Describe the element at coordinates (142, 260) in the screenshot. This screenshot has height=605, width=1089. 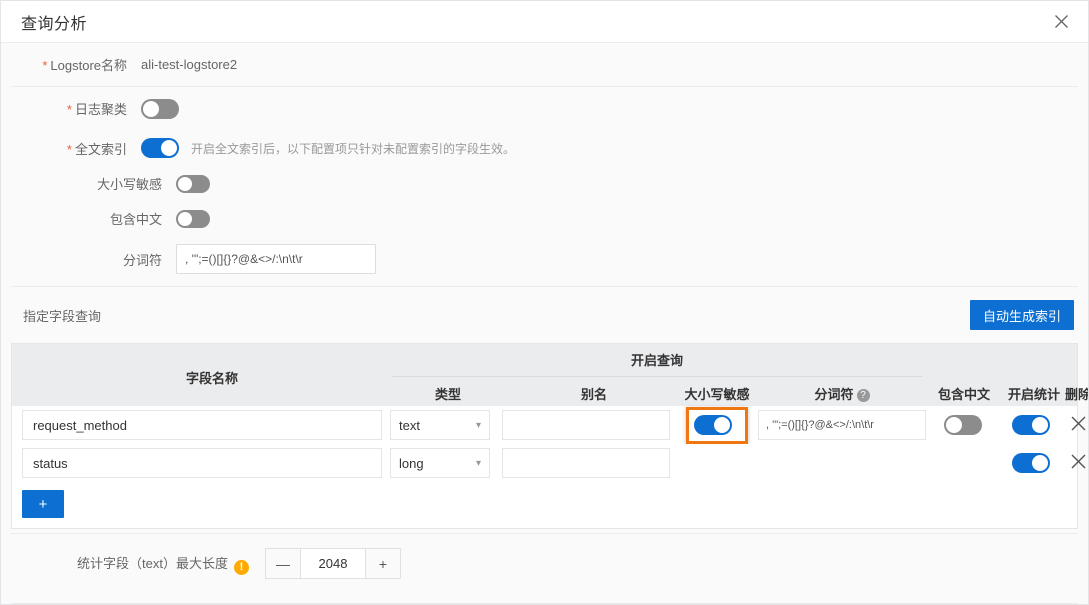
I see `delimiter-label: 分词符` at that location.